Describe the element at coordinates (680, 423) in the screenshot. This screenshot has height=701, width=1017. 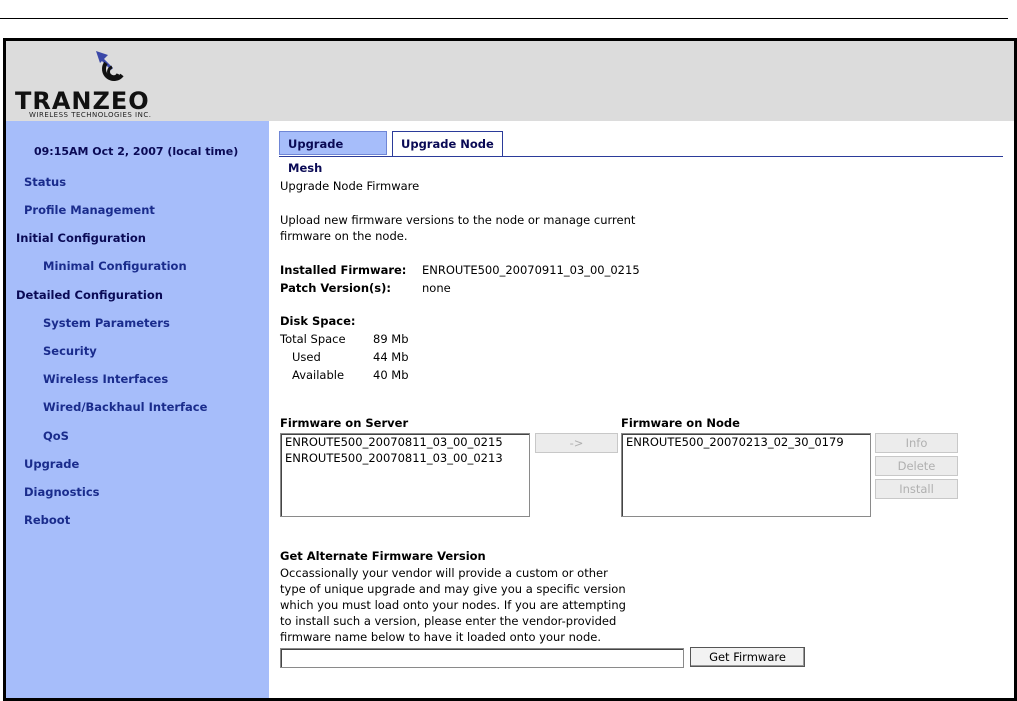
I see `firmware-on-node-heading: Firmware on Node` at that location.